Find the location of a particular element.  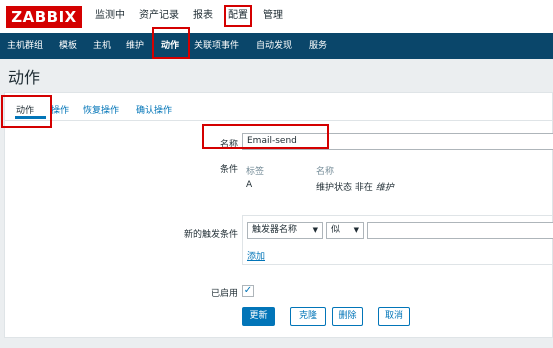

menu-administration: 管理 is located at coordinates (277, 16).